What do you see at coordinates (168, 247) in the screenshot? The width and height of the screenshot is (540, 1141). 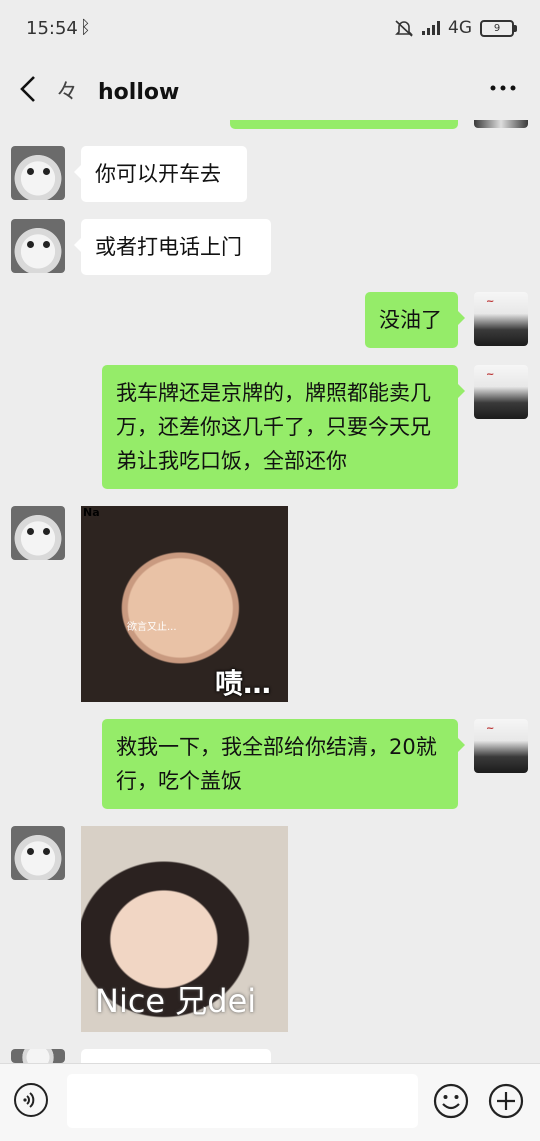 I see `message-text: 或者打电话上门` at bounding box center [168, 247].